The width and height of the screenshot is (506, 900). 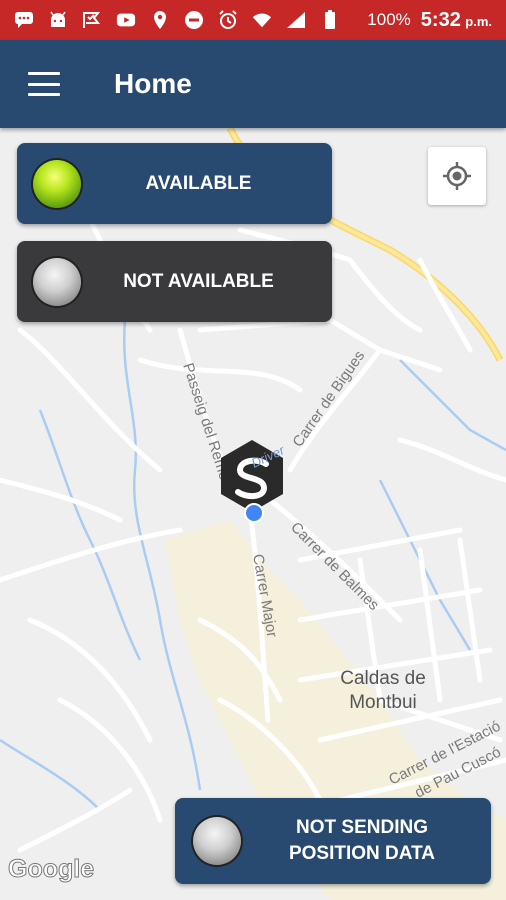 I want to click on location-icon, so click(x=160, y=20).